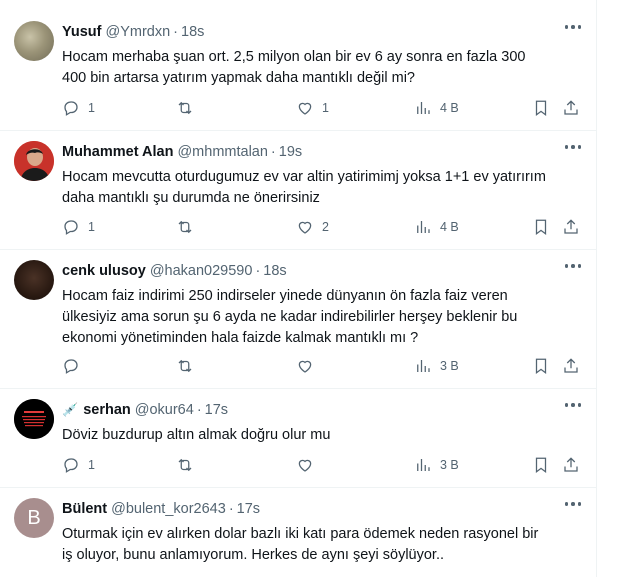 Image resolution: width=621 pixels, height=577 pixels. Describe the element at coordinates (164, 410) in the screenshot. I see `author-handle: @okur64` at that location.